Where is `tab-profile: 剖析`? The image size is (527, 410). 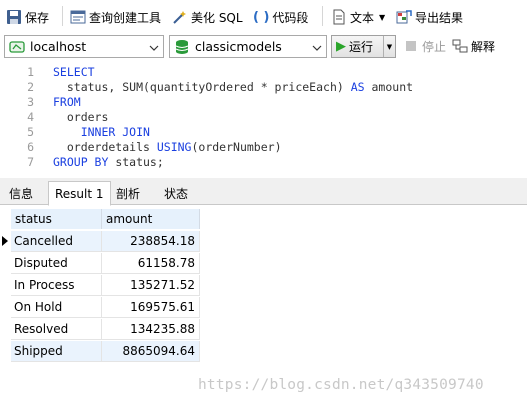
tab-profile: 剖析 is located at coordinates (128, 193).